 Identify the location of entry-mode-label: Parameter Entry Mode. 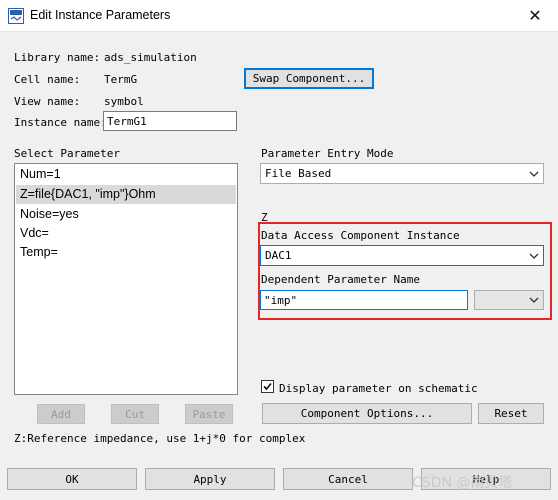
(327, 153).